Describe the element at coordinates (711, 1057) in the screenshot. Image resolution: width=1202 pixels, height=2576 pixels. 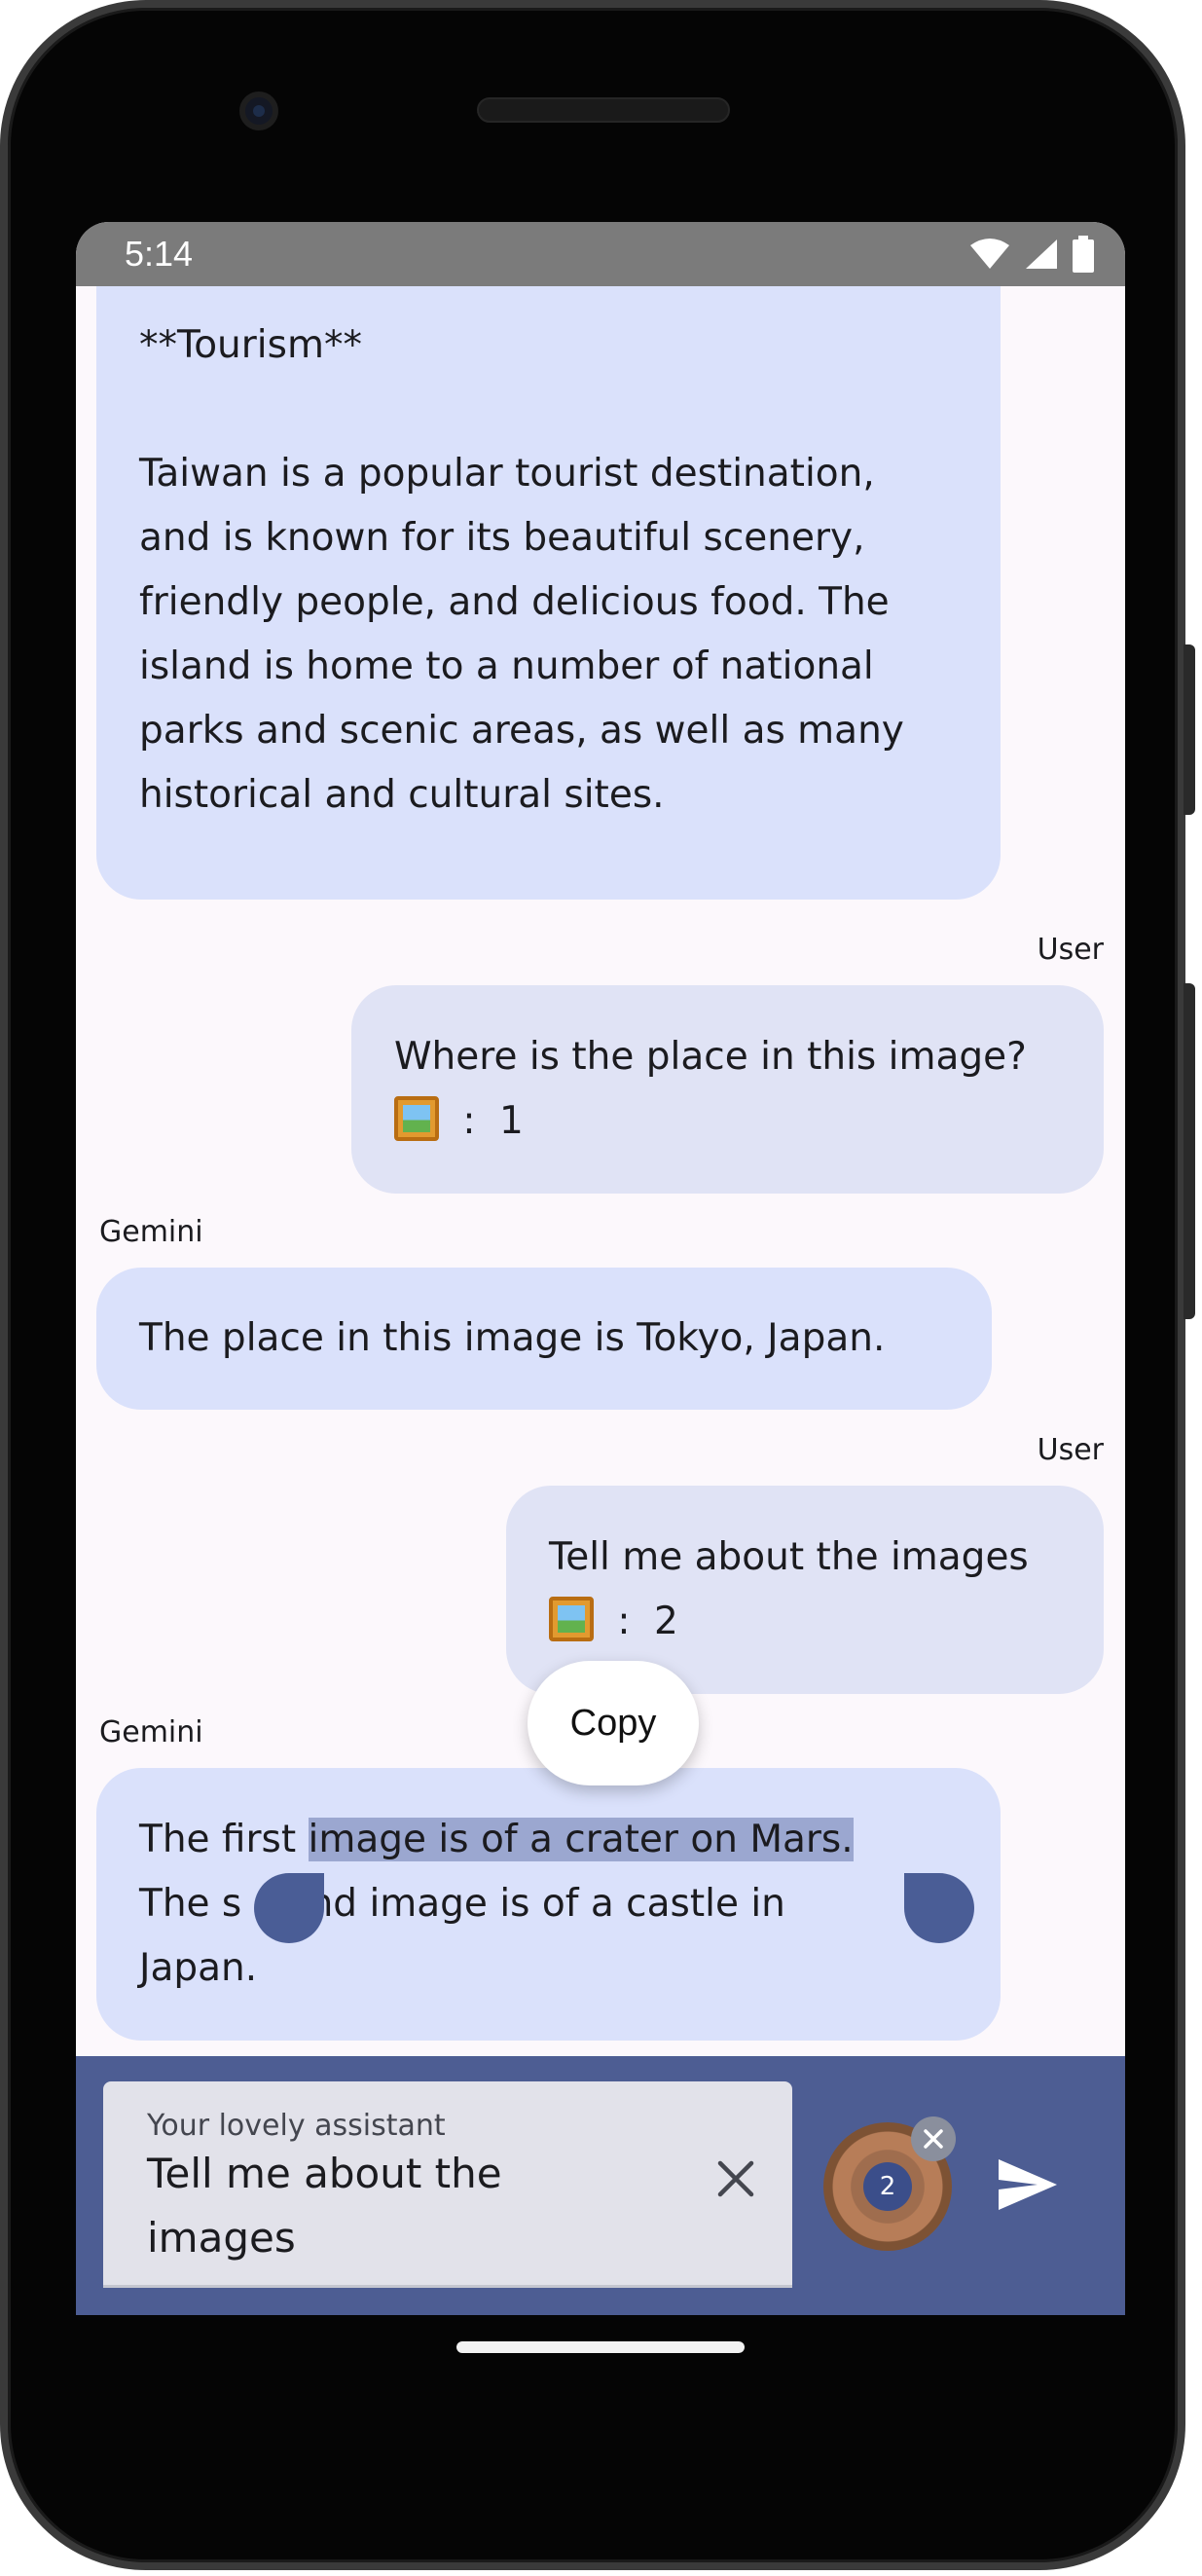
I see `message-text: Where is the place in this image?` at that location.